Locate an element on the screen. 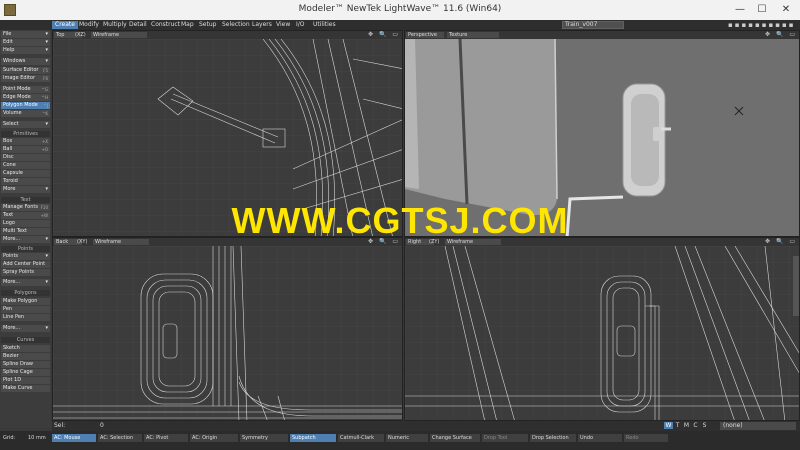 The height and width of the screenshot is (450, 800). image-editor-button: Image Editor F6 is located at coordinates (25, 78).